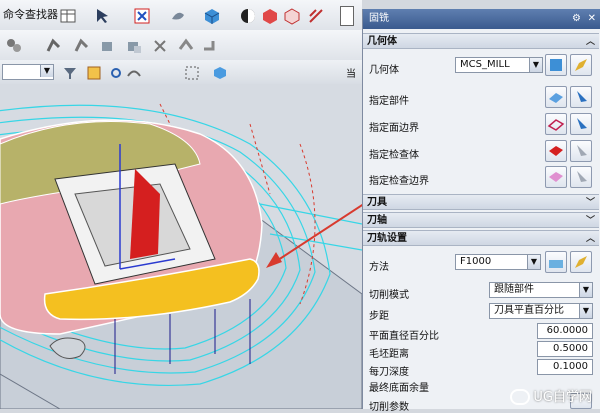 This screenshot has width=600, height=413. What do you see at coordinates (541, 290) in the screenshot?
I see `cut-mode-select: 跟随部件 ▼` at bounding box center [541, 290].